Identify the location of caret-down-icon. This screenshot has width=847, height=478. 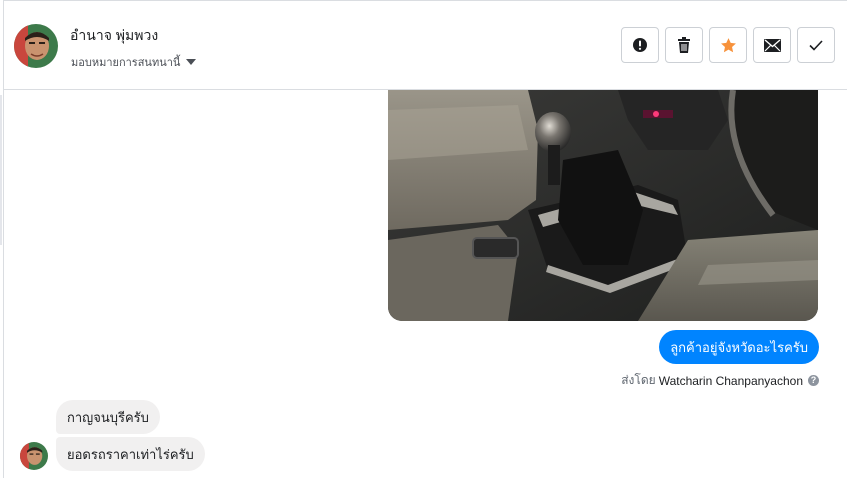
(191, 62).